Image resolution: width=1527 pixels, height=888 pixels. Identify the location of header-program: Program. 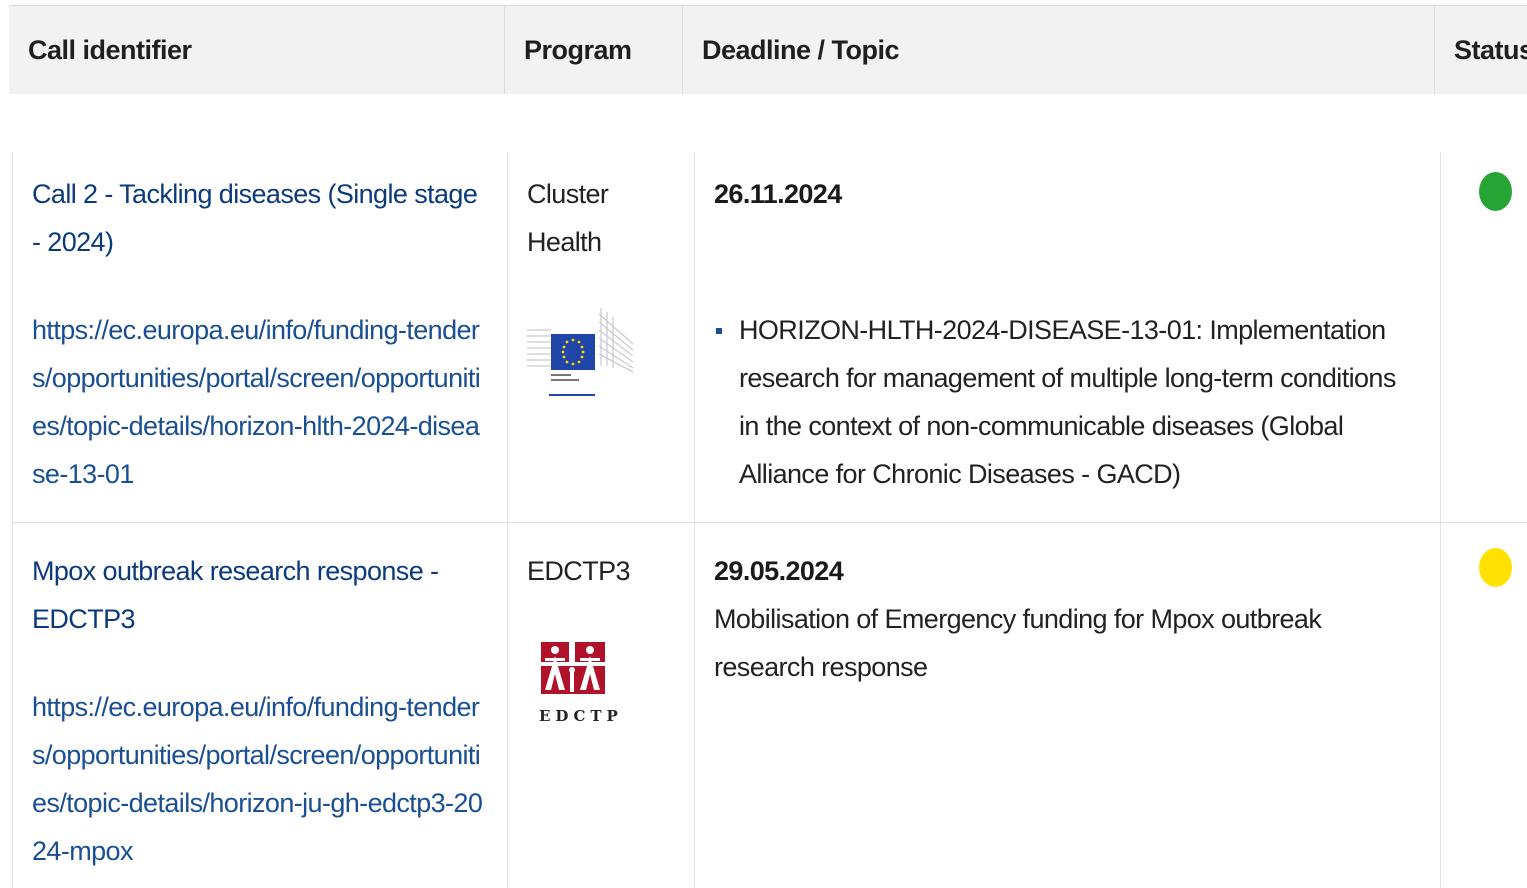
(593, 50).